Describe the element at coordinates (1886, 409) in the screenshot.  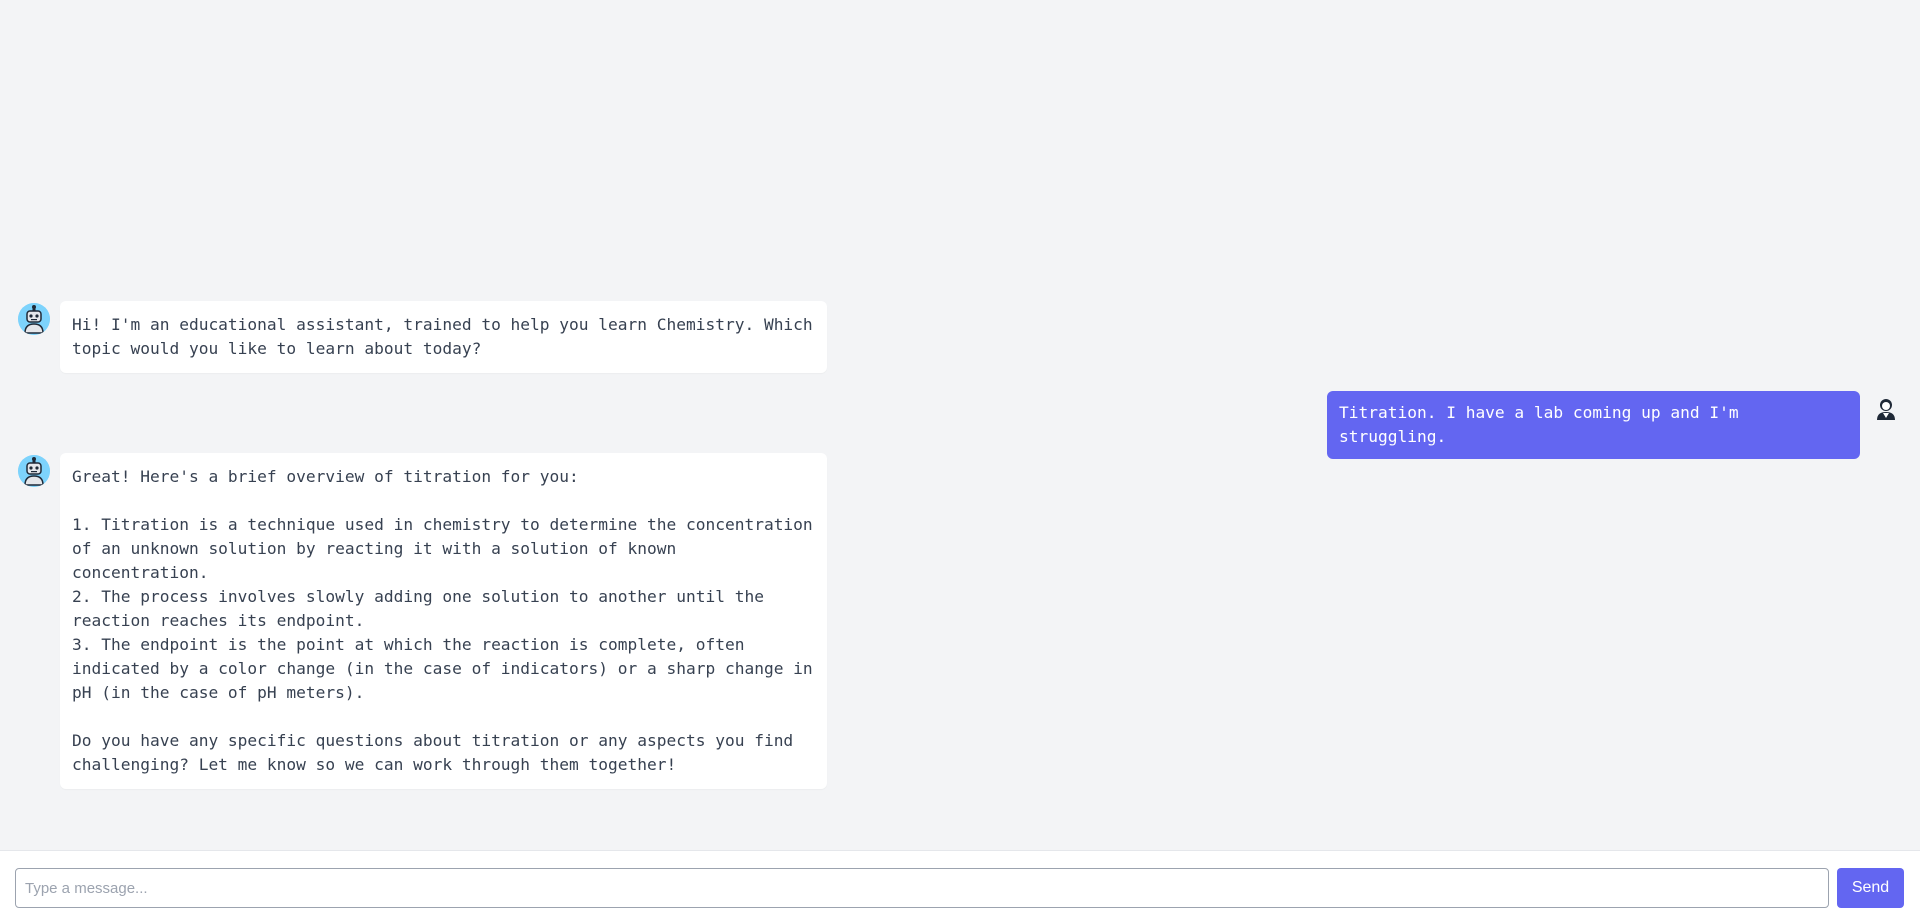
I see `user-icon` at that location.